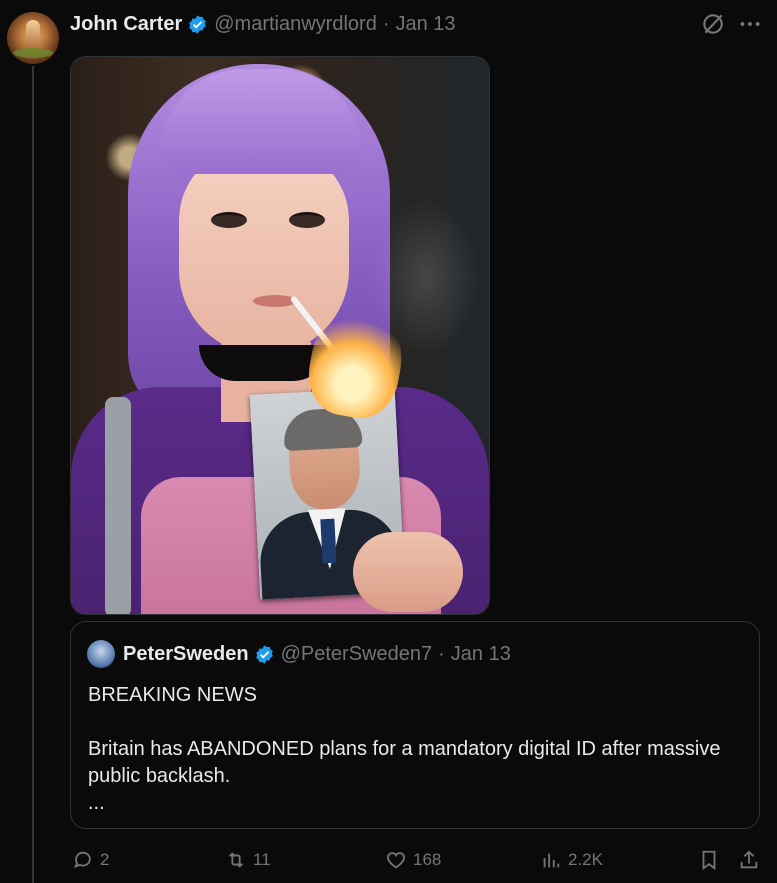  I want to click on post-header: John Carter @martianwyrdlord · Jan 13, so click(263, 24).